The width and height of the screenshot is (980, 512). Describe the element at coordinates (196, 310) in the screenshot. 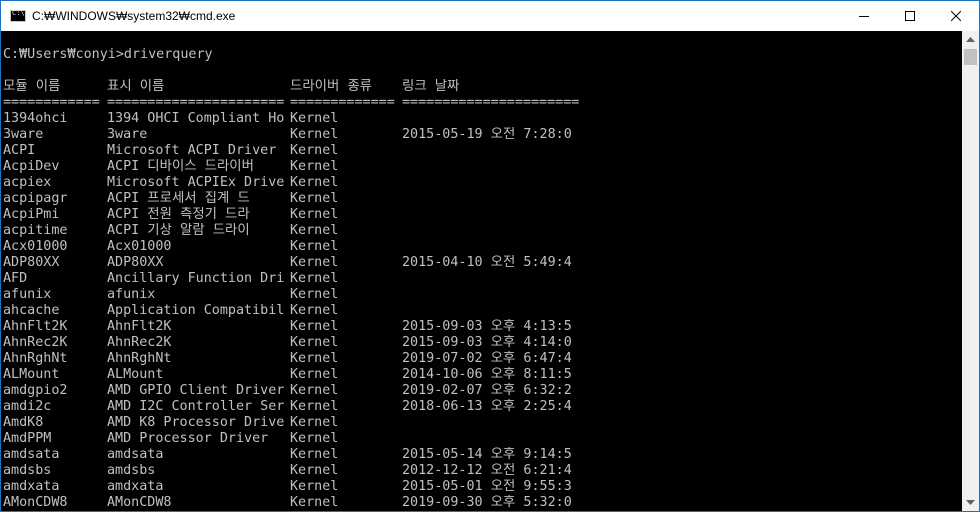

I see `row-display-name: Application Compatibil` at that location.